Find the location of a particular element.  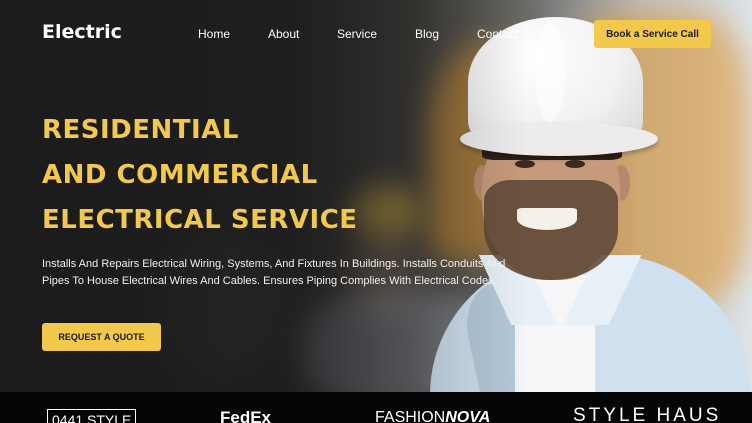

brand-logo-strip: 0441 STYLE FedEx FASHIONNOVA STYLE HAUS is located at coordinates (376, 407).